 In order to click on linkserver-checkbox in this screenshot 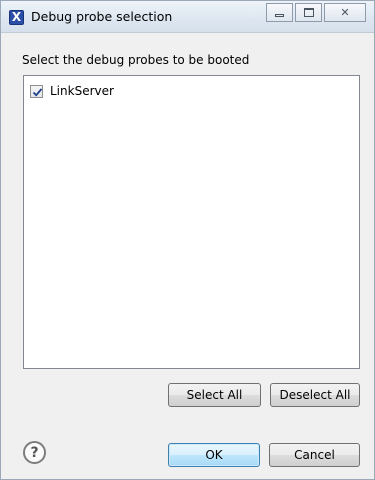, I will do `click(36, 91)`.